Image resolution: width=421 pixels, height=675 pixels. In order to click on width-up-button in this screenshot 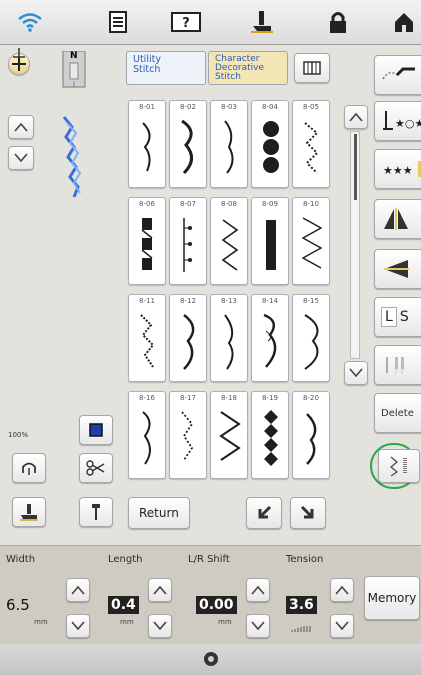, I will do `click(21, 127)`.